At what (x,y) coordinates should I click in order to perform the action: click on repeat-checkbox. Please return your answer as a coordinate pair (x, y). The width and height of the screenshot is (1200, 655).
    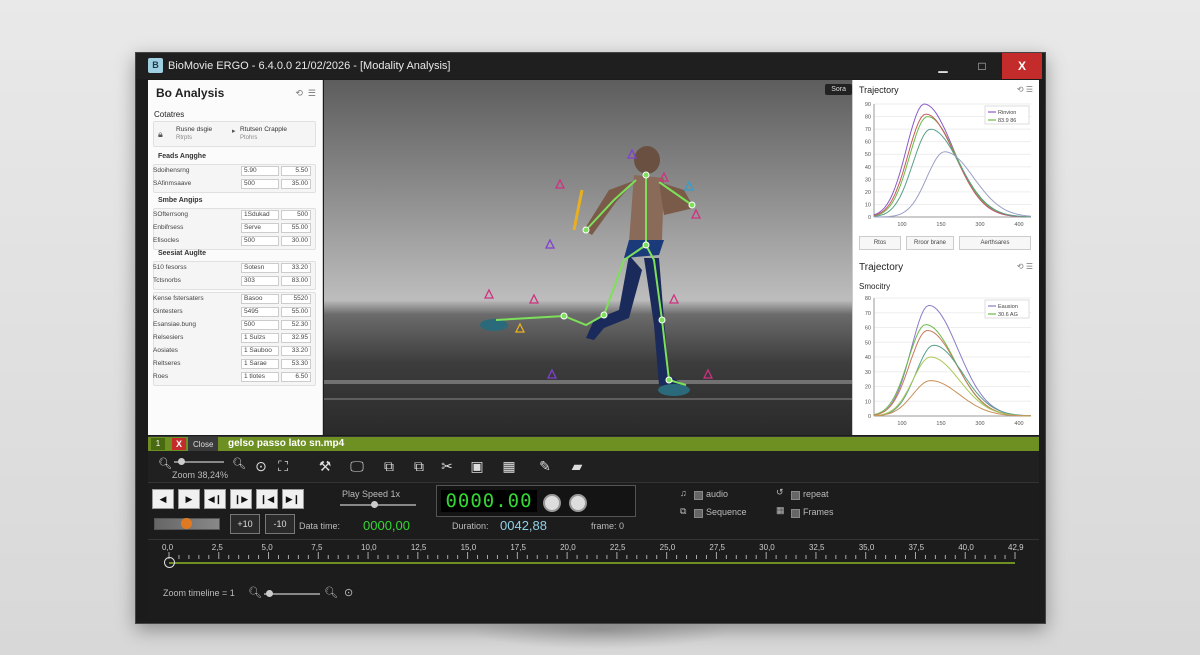
    Looking at the image, I should click on (795, 495).